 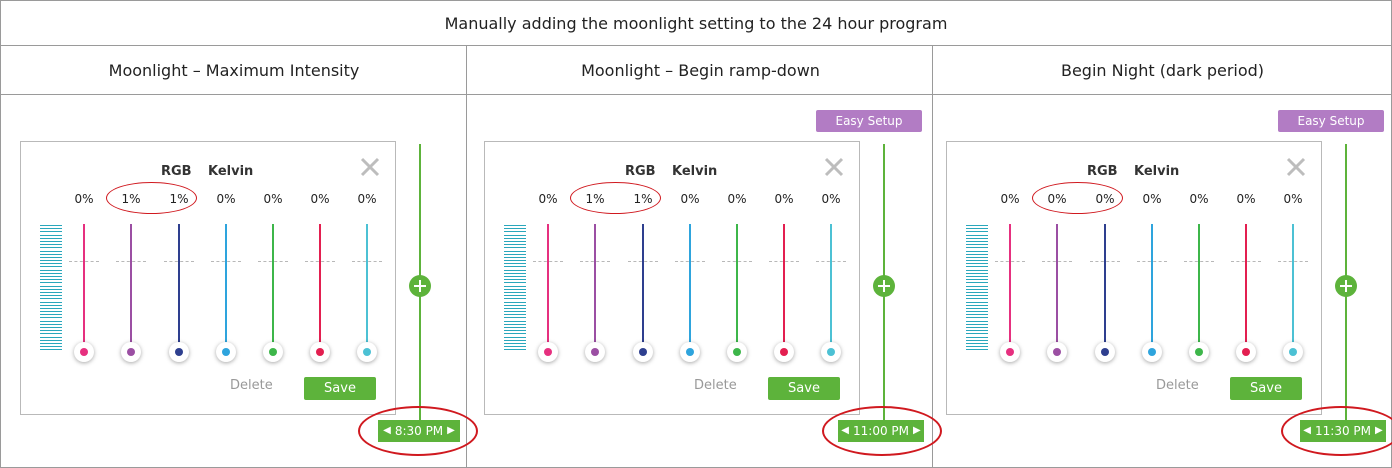 What do you see at coordinates (1077, 198) in the screenshot?
I see `highlight-circle` at bounding box center [1077, 198].